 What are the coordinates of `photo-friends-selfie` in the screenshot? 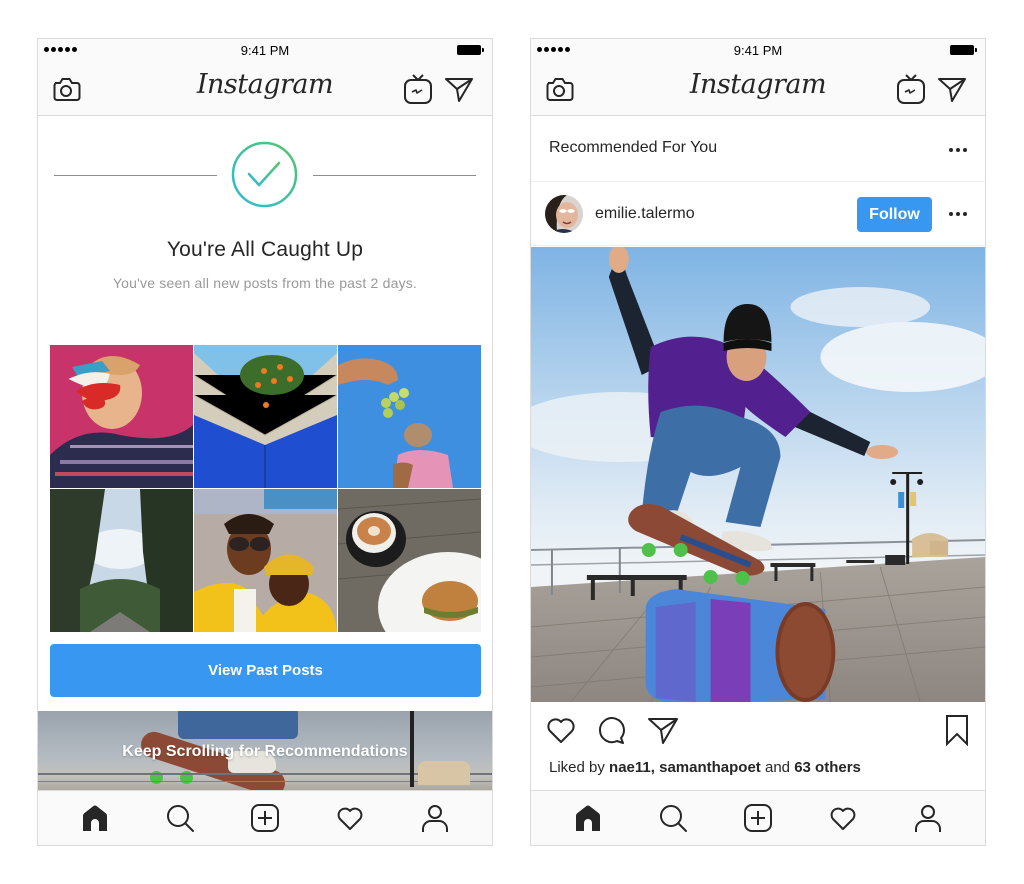 It's located at (265, 560).